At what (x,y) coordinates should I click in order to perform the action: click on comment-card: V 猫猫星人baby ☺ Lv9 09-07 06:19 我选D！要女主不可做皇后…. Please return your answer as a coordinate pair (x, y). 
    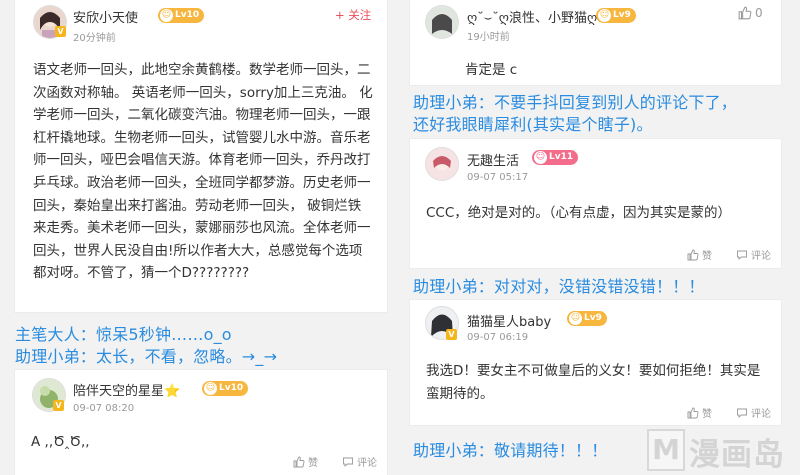
    Looking at the image, I should click on (595, 362).